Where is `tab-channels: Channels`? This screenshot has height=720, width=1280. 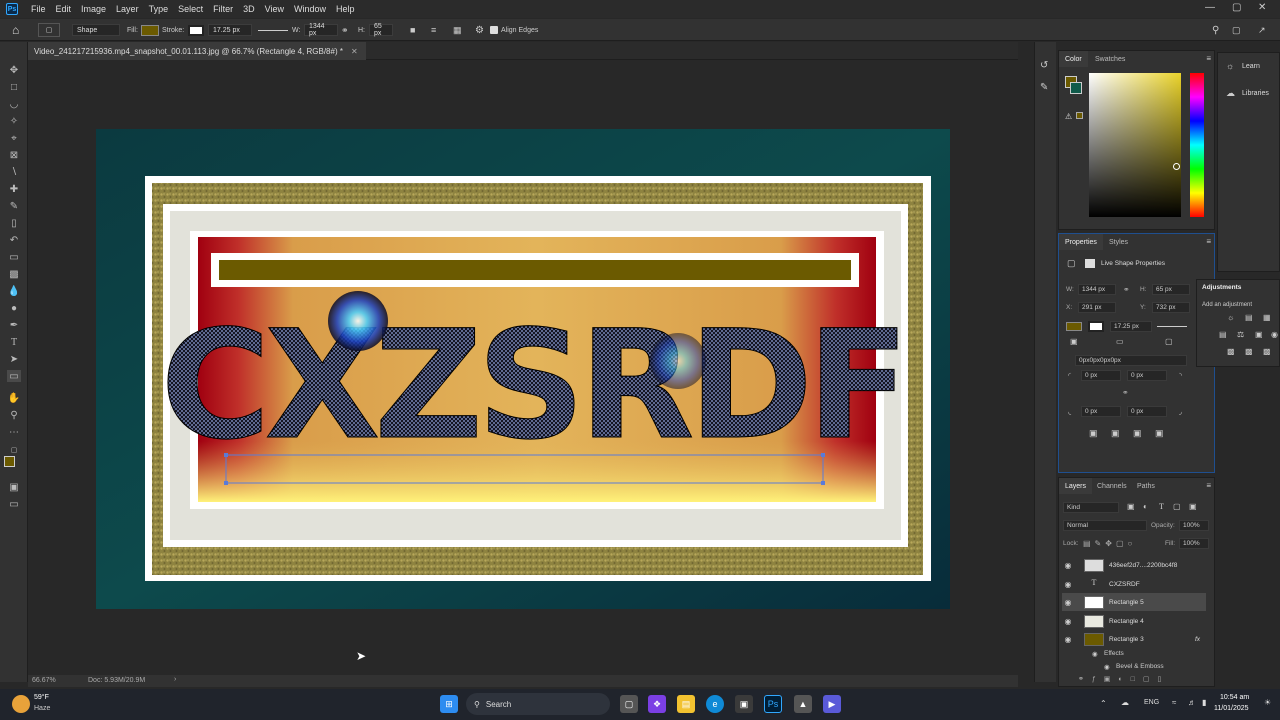
tab-channels: Channels is located at coordinates (1112, 486).